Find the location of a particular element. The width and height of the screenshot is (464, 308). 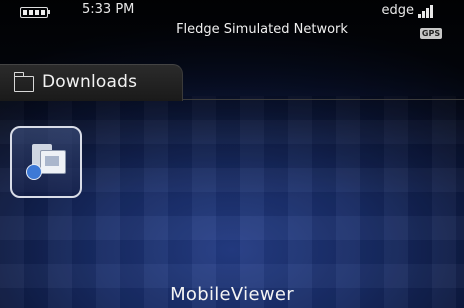

battery-icon is located at coordinates (34, 12).